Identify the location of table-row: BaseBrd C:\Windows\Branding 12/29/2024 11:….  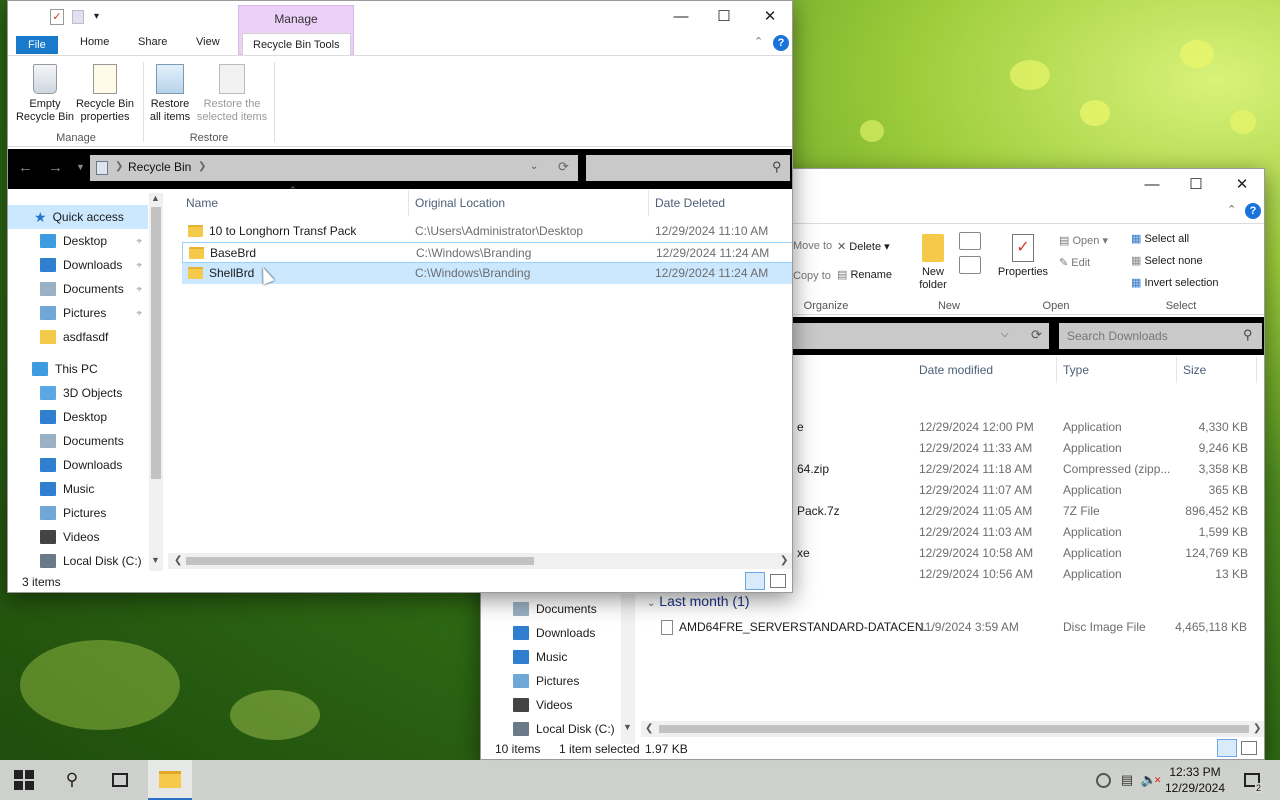
(487, 252).